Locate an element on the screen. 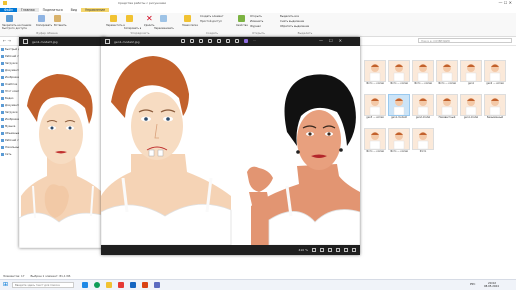 The width and height of the screenshot is (516, 290). select-none-label: Снять выделение is located at coordinates (292, 21).